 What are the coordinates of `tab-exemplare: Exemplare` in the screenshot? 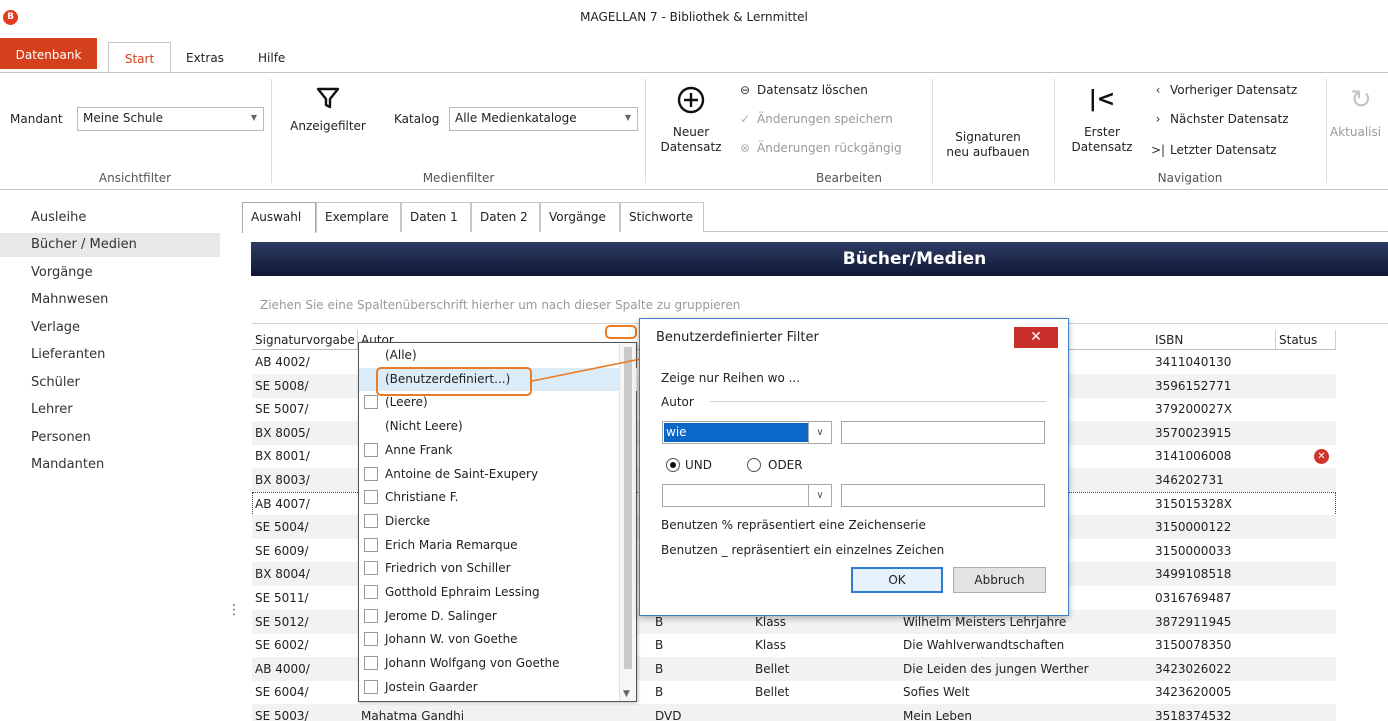 It's located at (358, 217).